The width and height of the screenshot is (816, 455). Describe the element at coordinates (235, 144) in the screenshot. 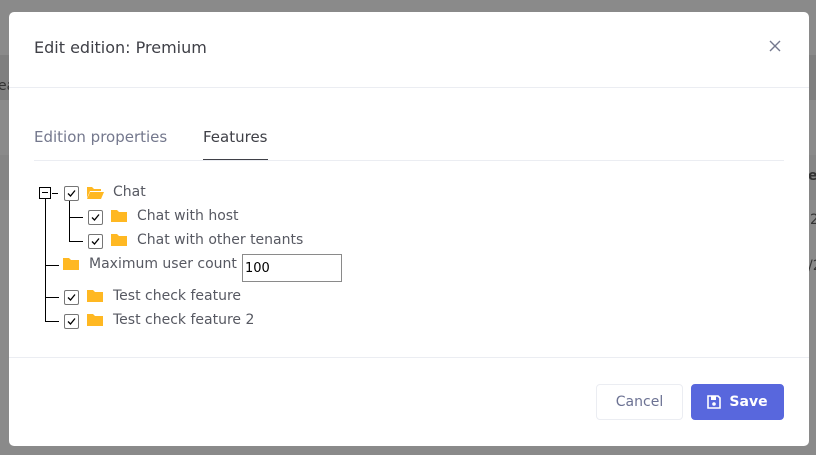

I see `tab-features: Features` at that location.